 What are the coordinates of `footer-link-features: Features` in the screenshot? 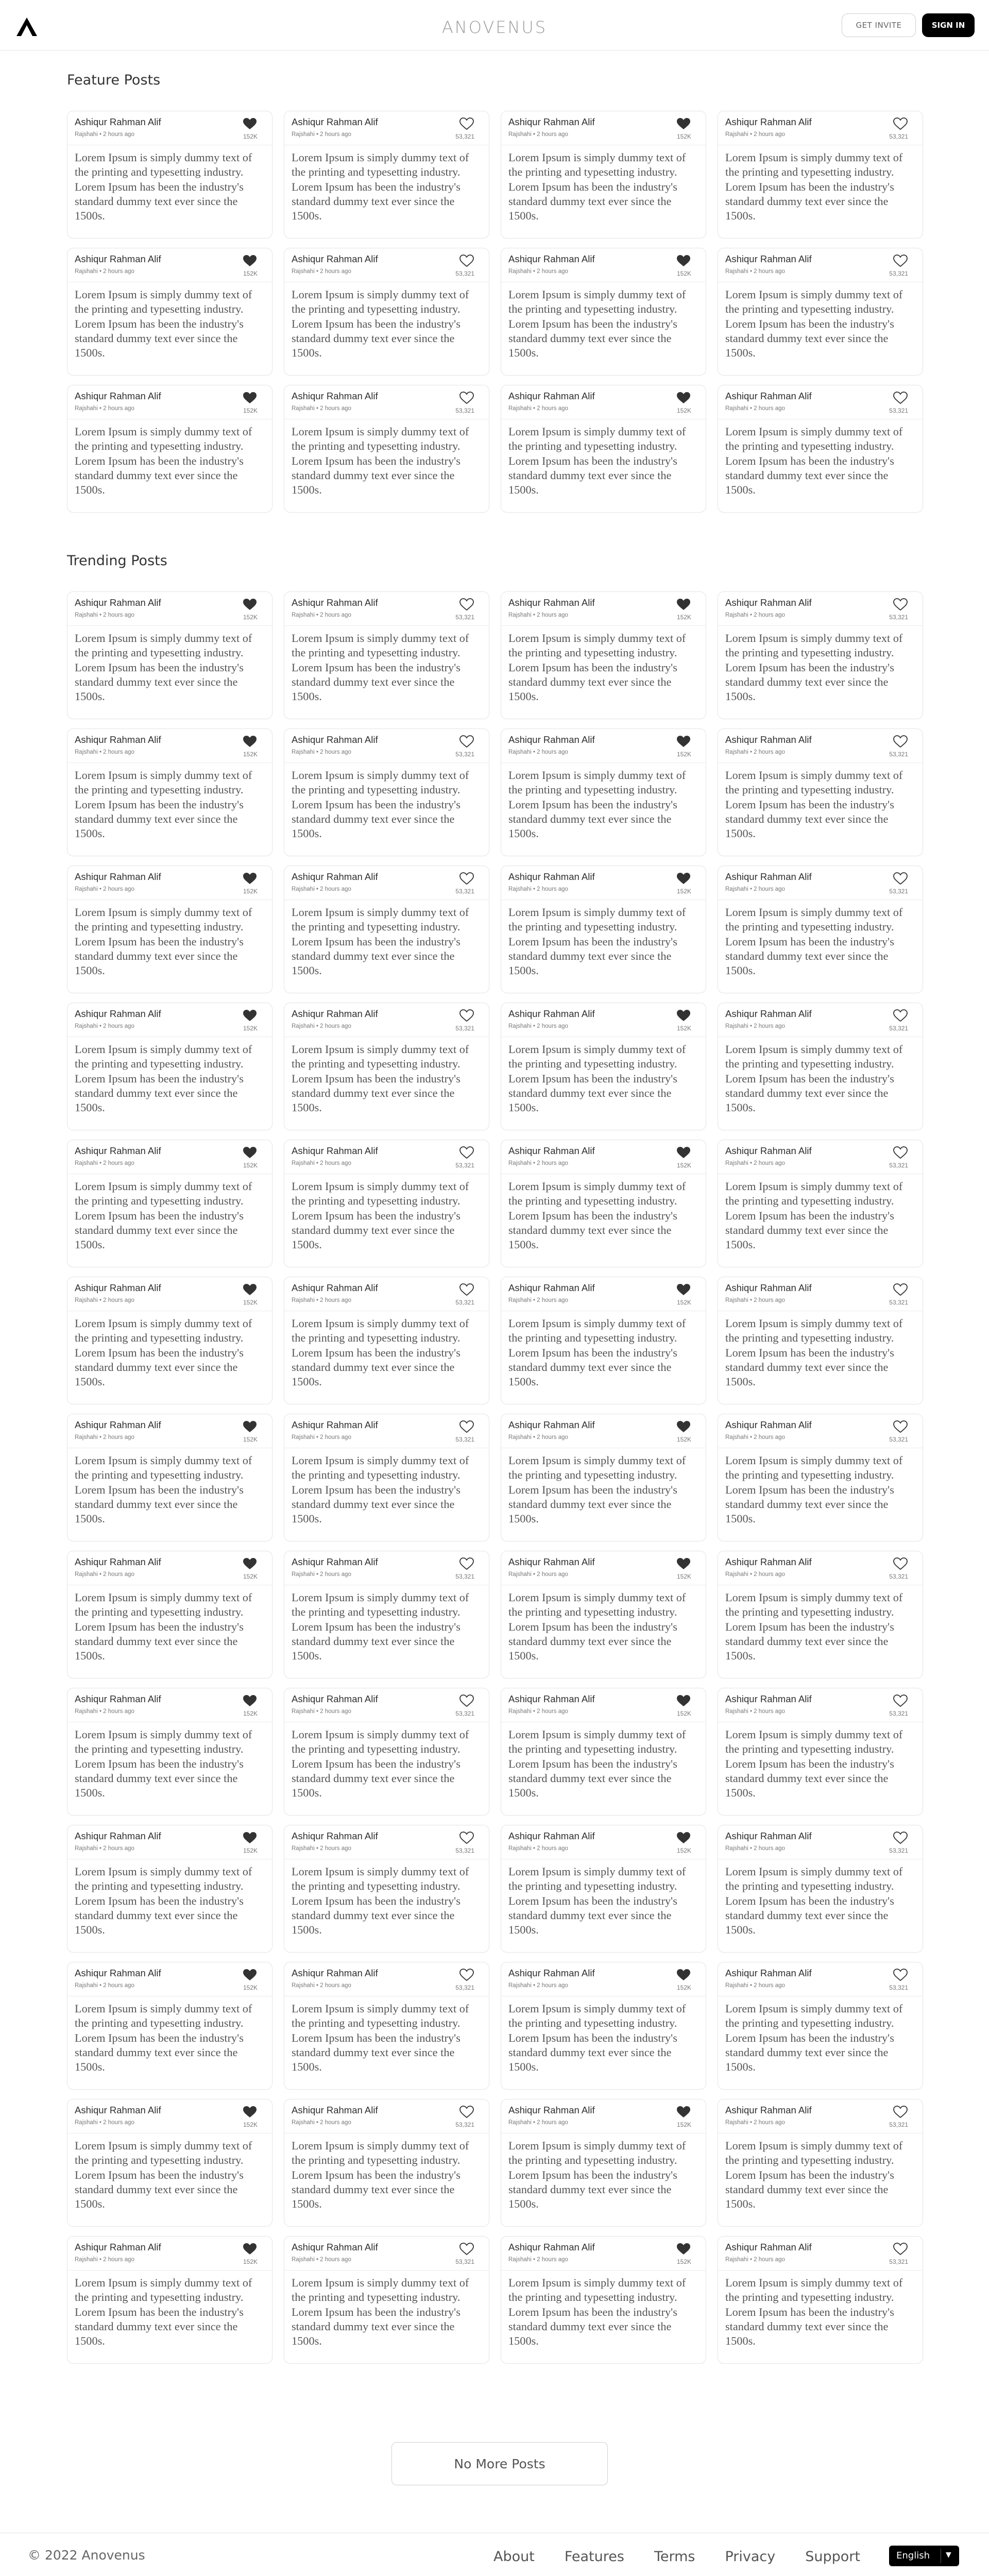 It's located at (594, 2557).